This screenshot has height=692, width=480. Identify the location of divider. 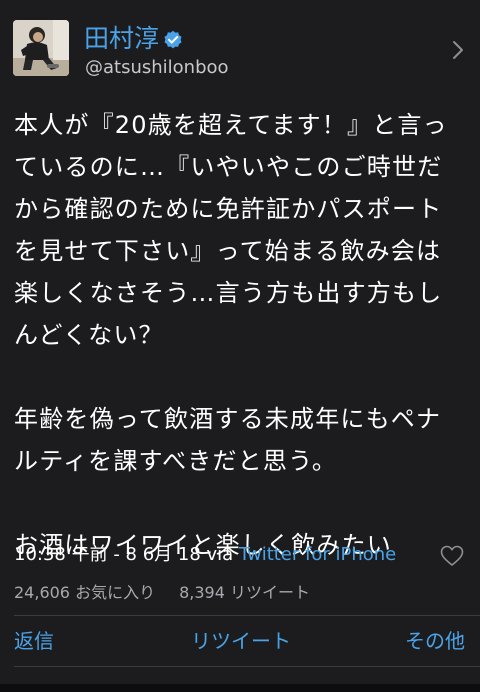
(247, 666).